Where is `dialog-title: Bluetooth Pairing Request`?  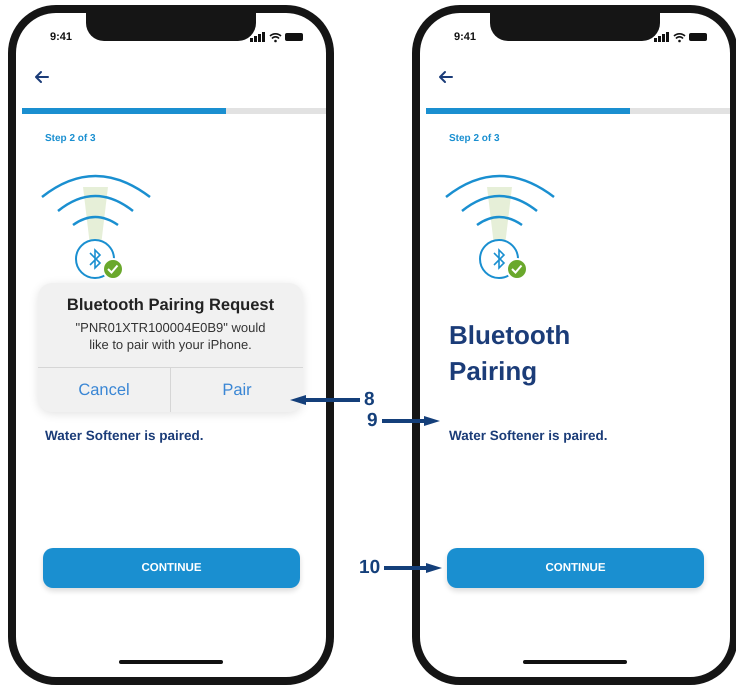 dialog-title: Bluetooth Pairing Request is located at coordinates (171, 305).